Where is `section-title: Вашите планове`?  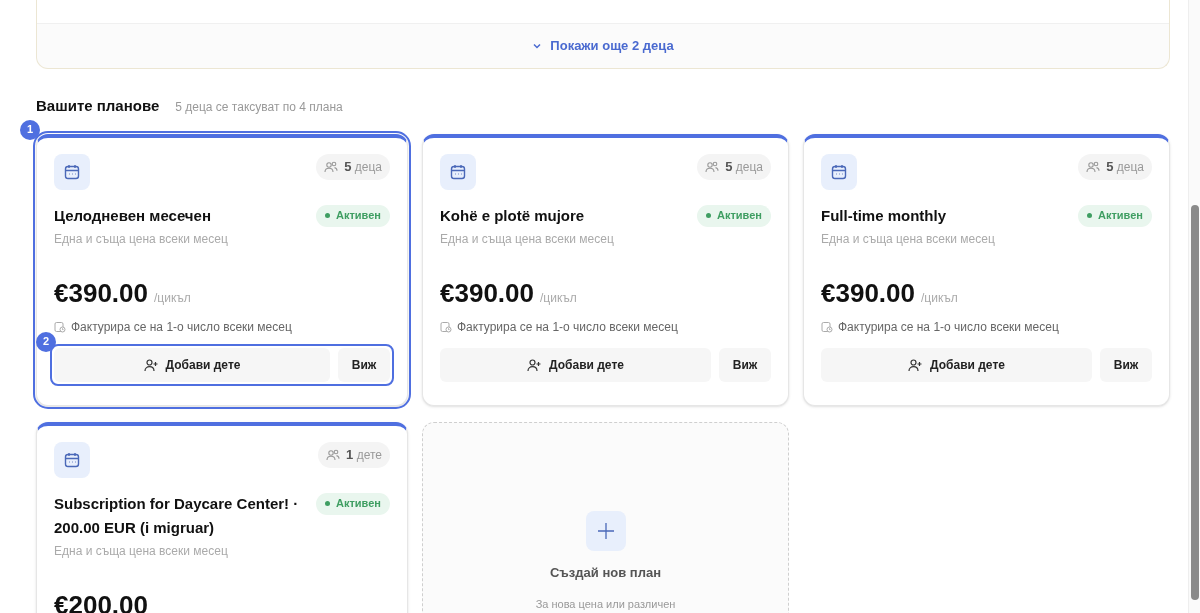 section-title: Вашите планове is located at coordinates (98, 106).